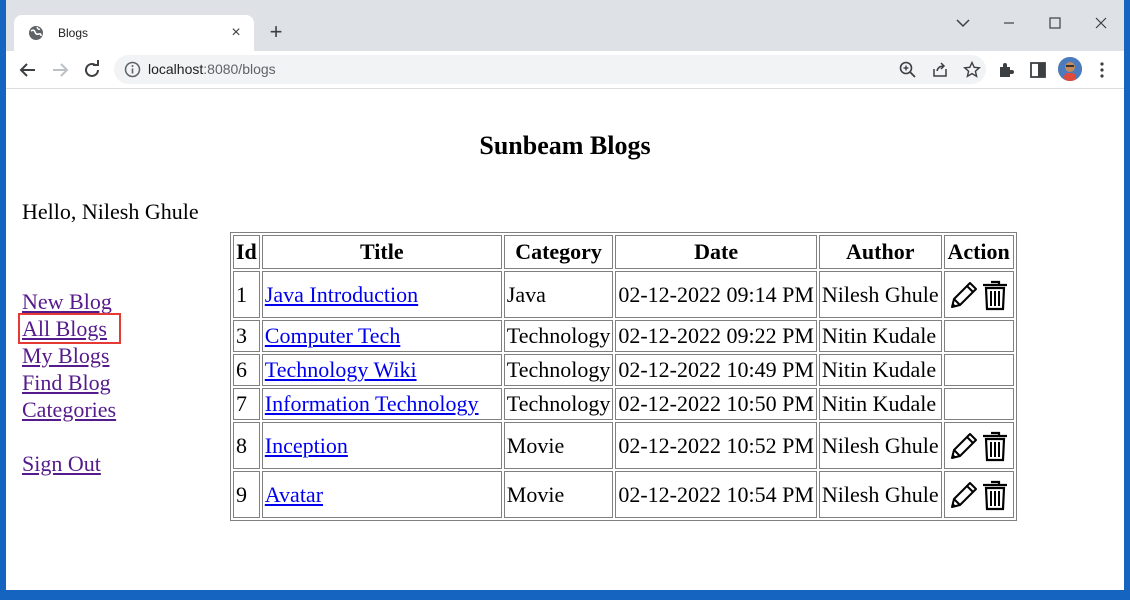 Image resolution: width=1130 pixels, height=600 pixels. What do you see at coordinates (236, 33) in the screenshot?
I see `tab-close-icon: ×` at bounding box center [236, 33].